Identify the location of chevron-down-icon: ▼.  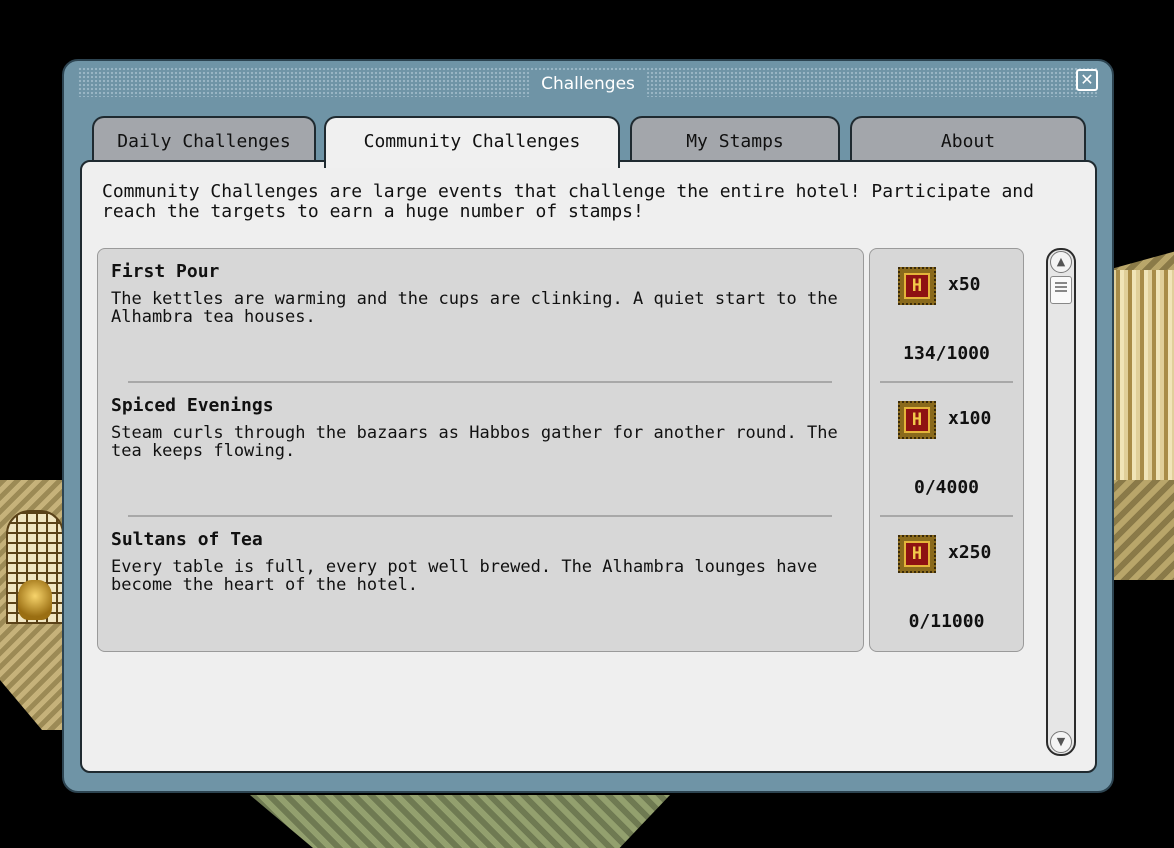
(1061, 742).